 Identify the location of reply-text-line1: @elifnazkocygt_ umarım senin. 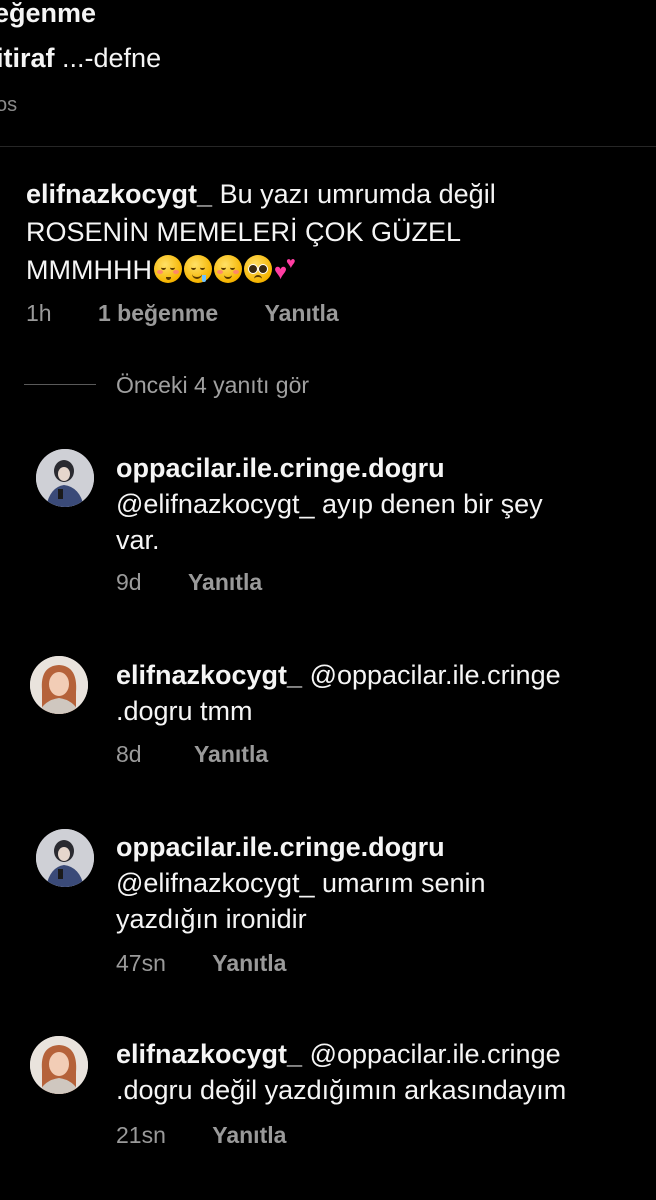
(301, 883).